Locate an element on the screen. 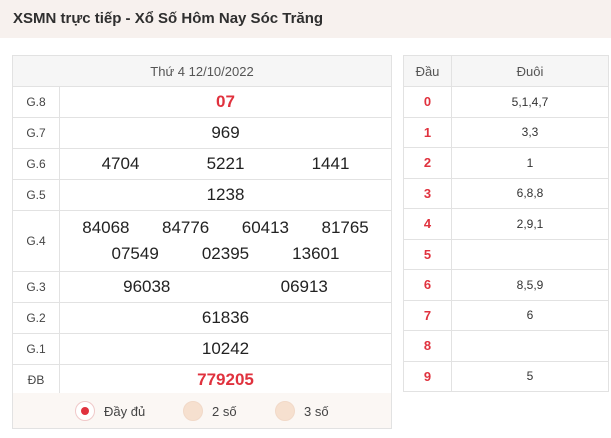 Image resolution: width=611 pixels, height=438 pixels. table-row: 8 is located at coordinates (506, 346).